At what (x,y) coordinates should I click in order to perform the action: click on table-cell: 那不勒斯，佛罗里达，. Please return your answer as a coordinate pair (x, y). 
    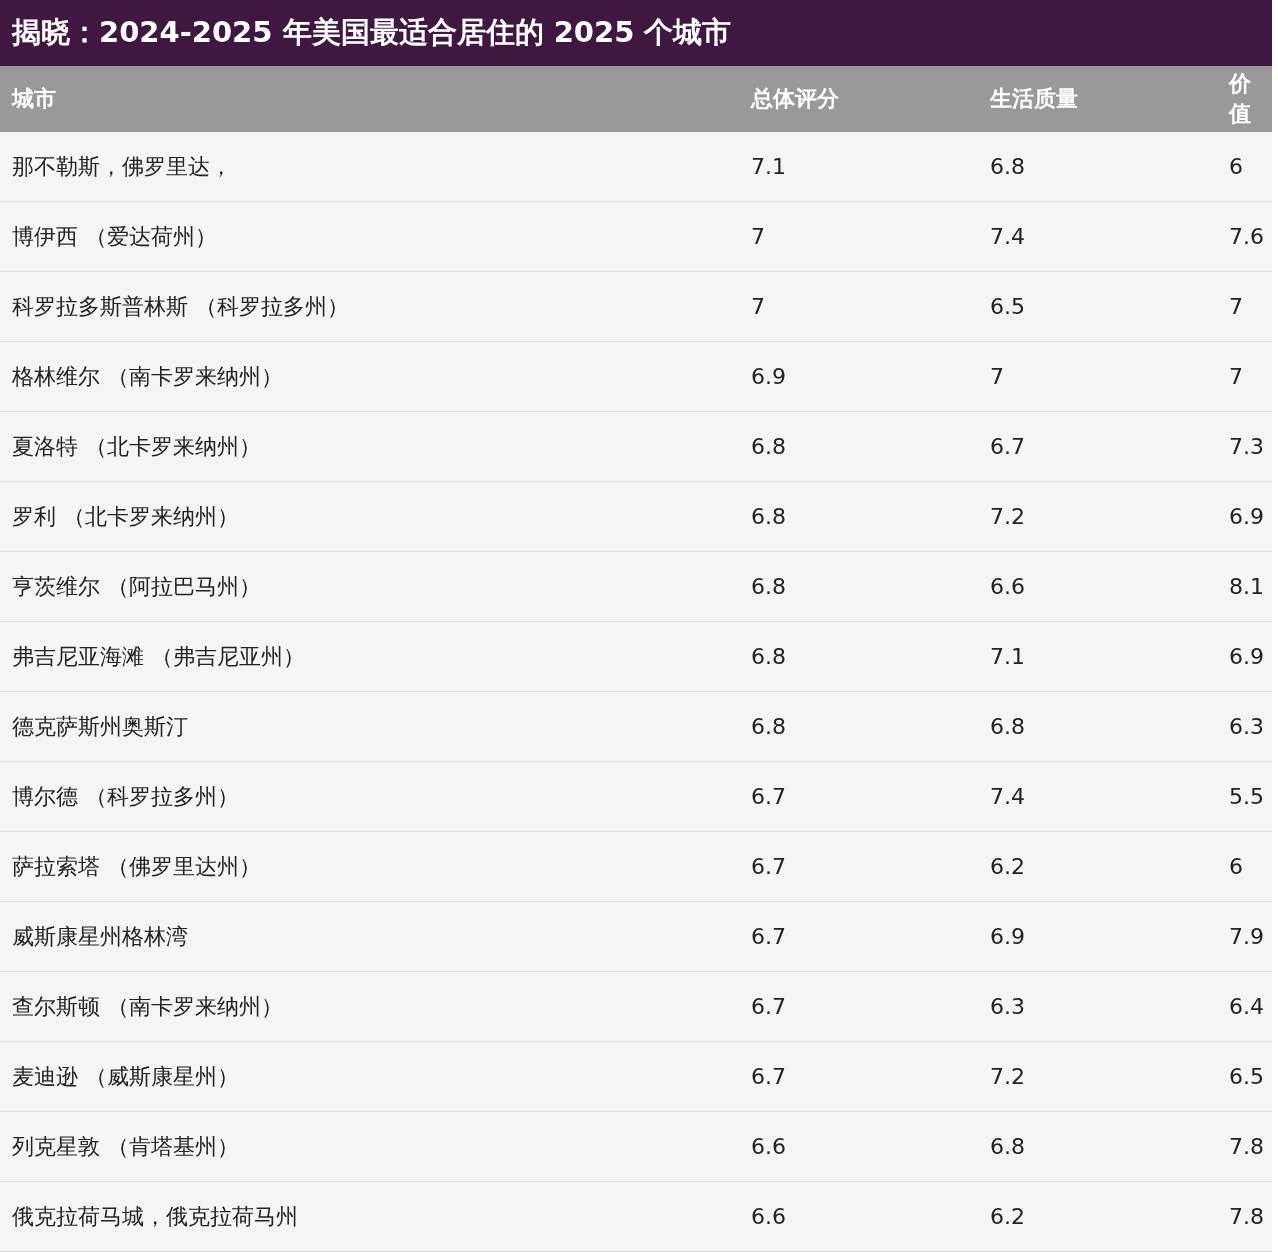
    Looking at the image, I should click on (122, 166).